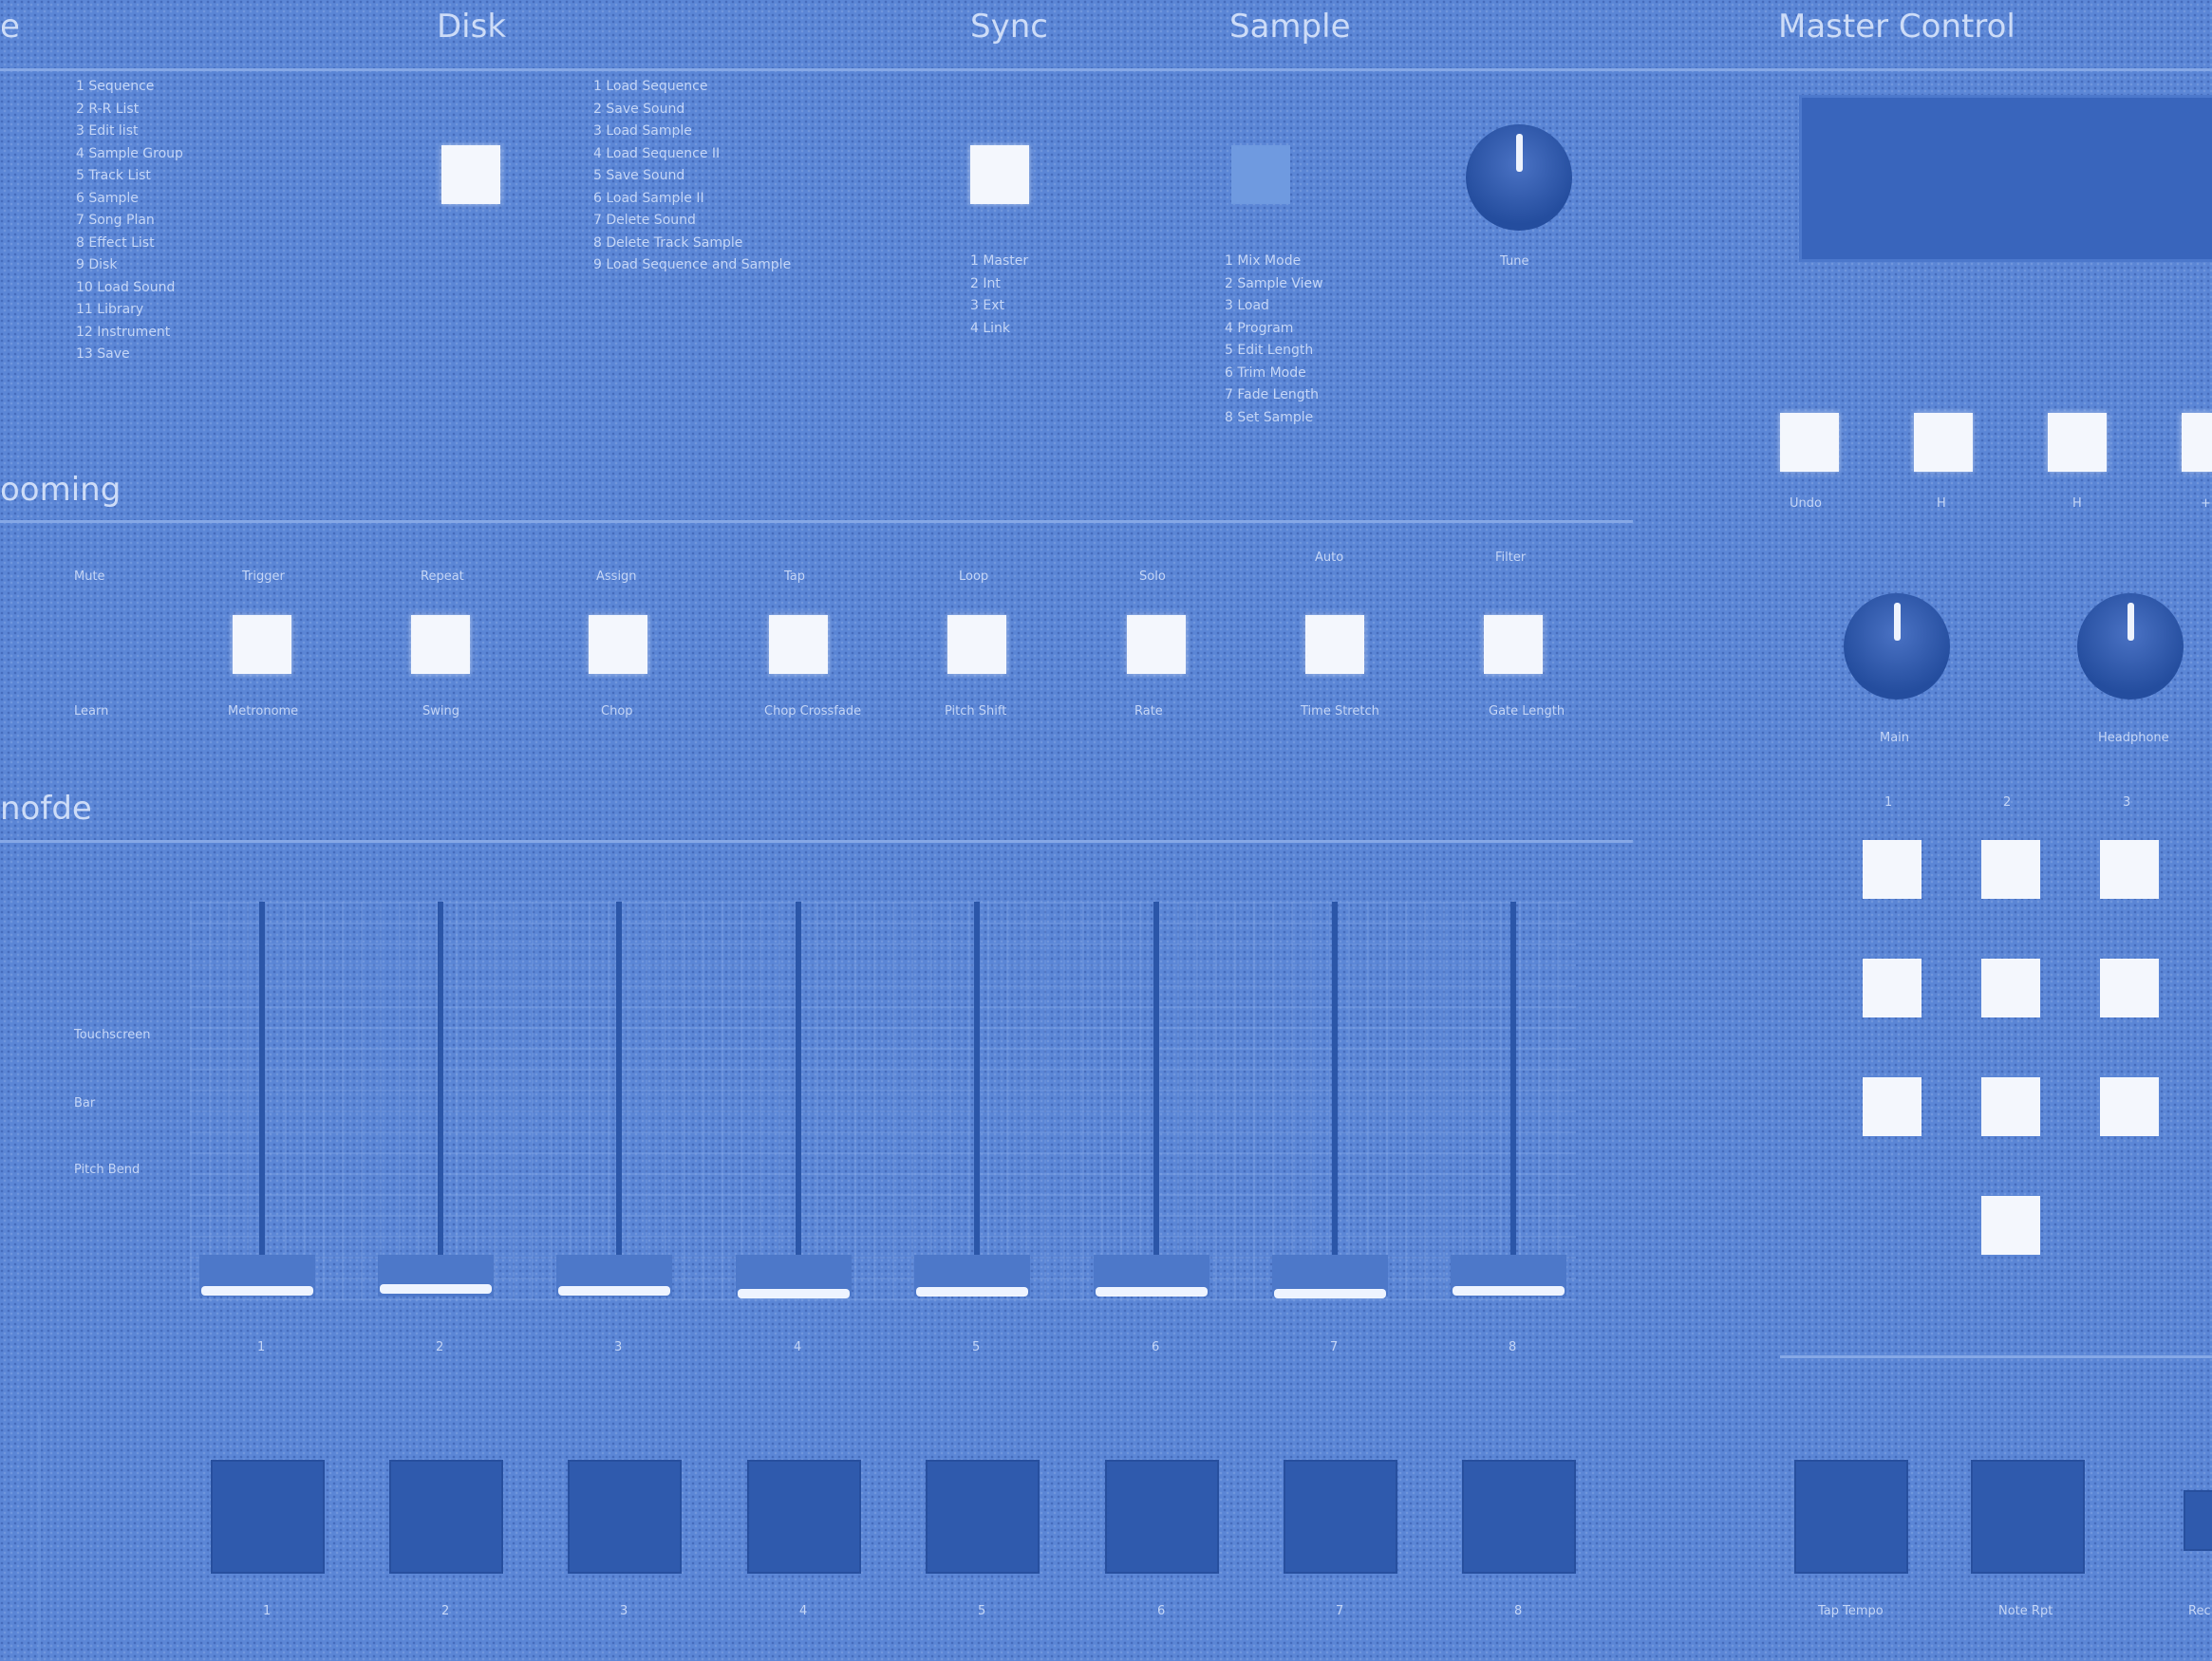  What do you see at coordinates (999, 306) in the screenshot?
I see `list-item: 3 Ext` at bounding box center [999, 306].